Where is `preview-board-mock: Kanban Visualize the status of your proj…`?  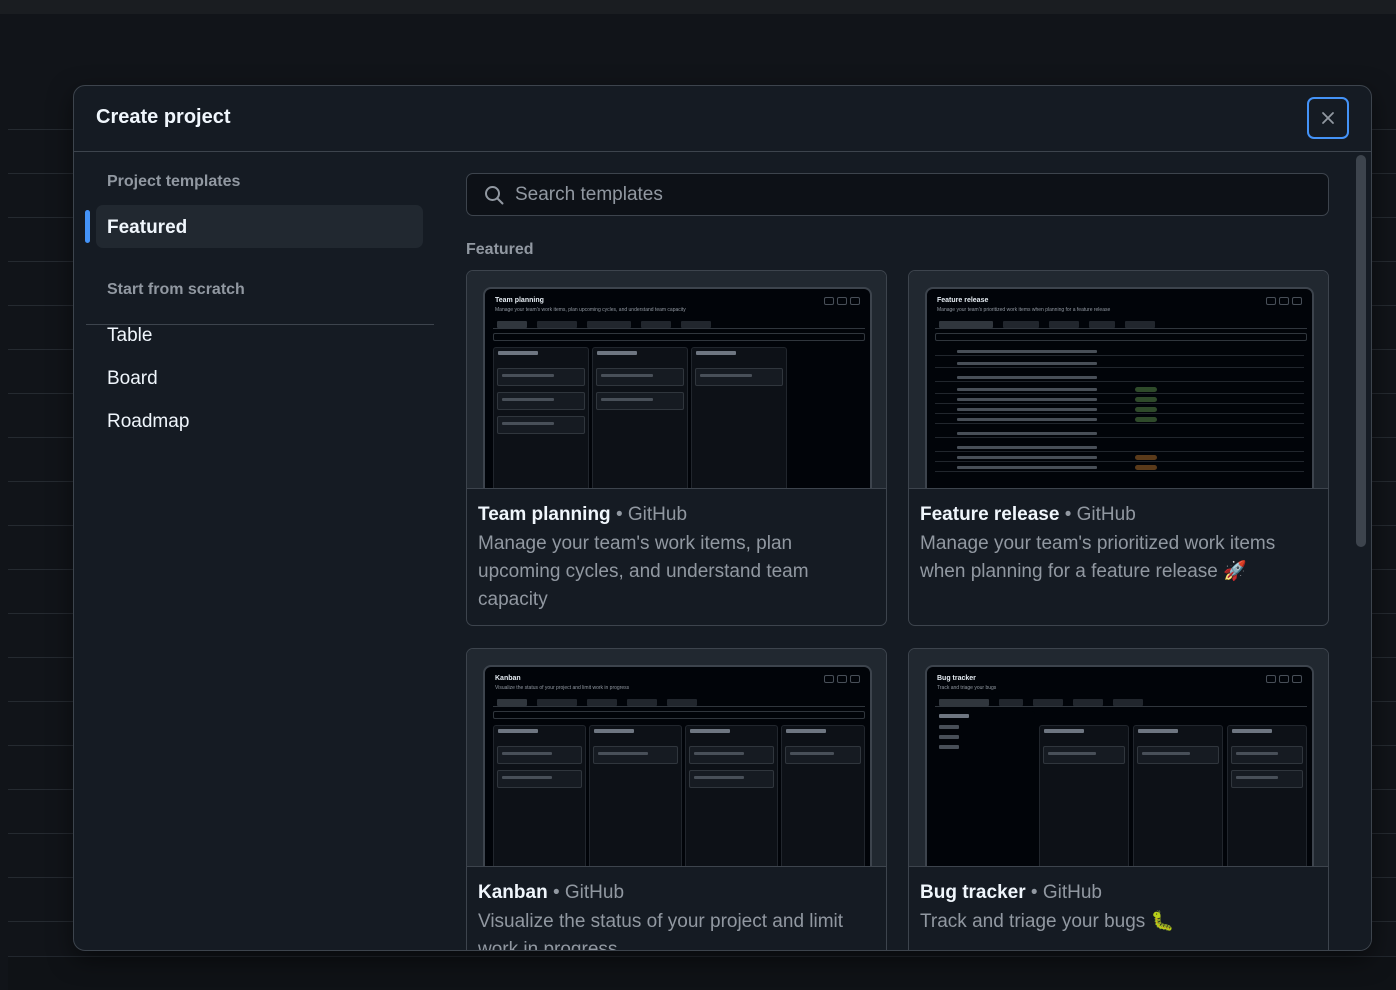 preview-board-mock: Kanban Visualize the status of your proj… is located at coordinates (677, 765).